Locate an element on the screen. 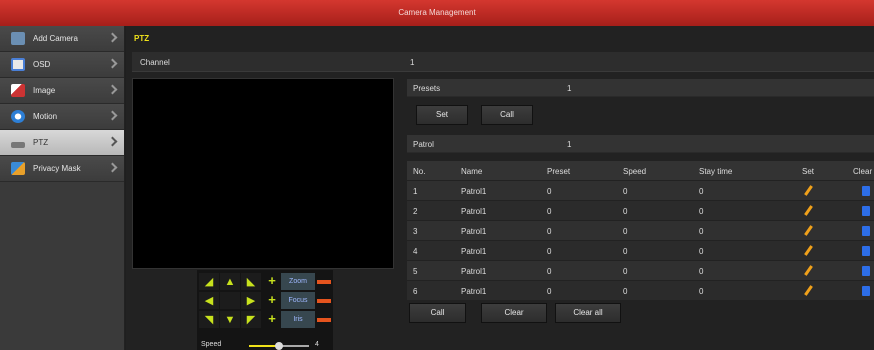  down-arrow-icon: ▼ is located at coordinates (230, 319).